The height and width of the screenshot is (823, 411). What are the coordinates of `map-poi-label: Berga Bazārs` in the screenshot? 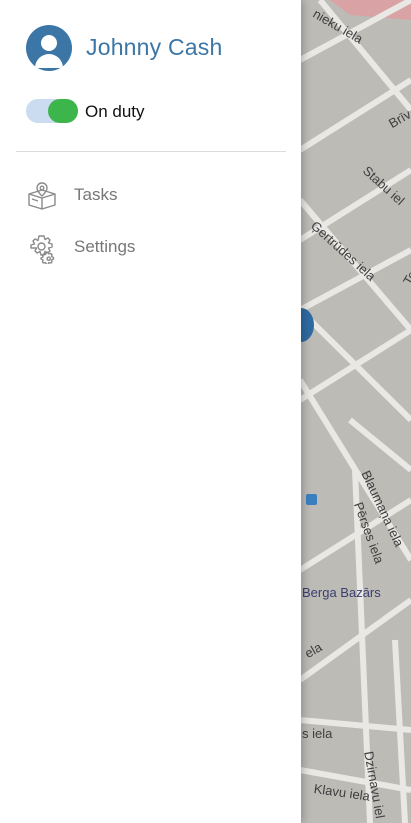 It's located at (341, 592).